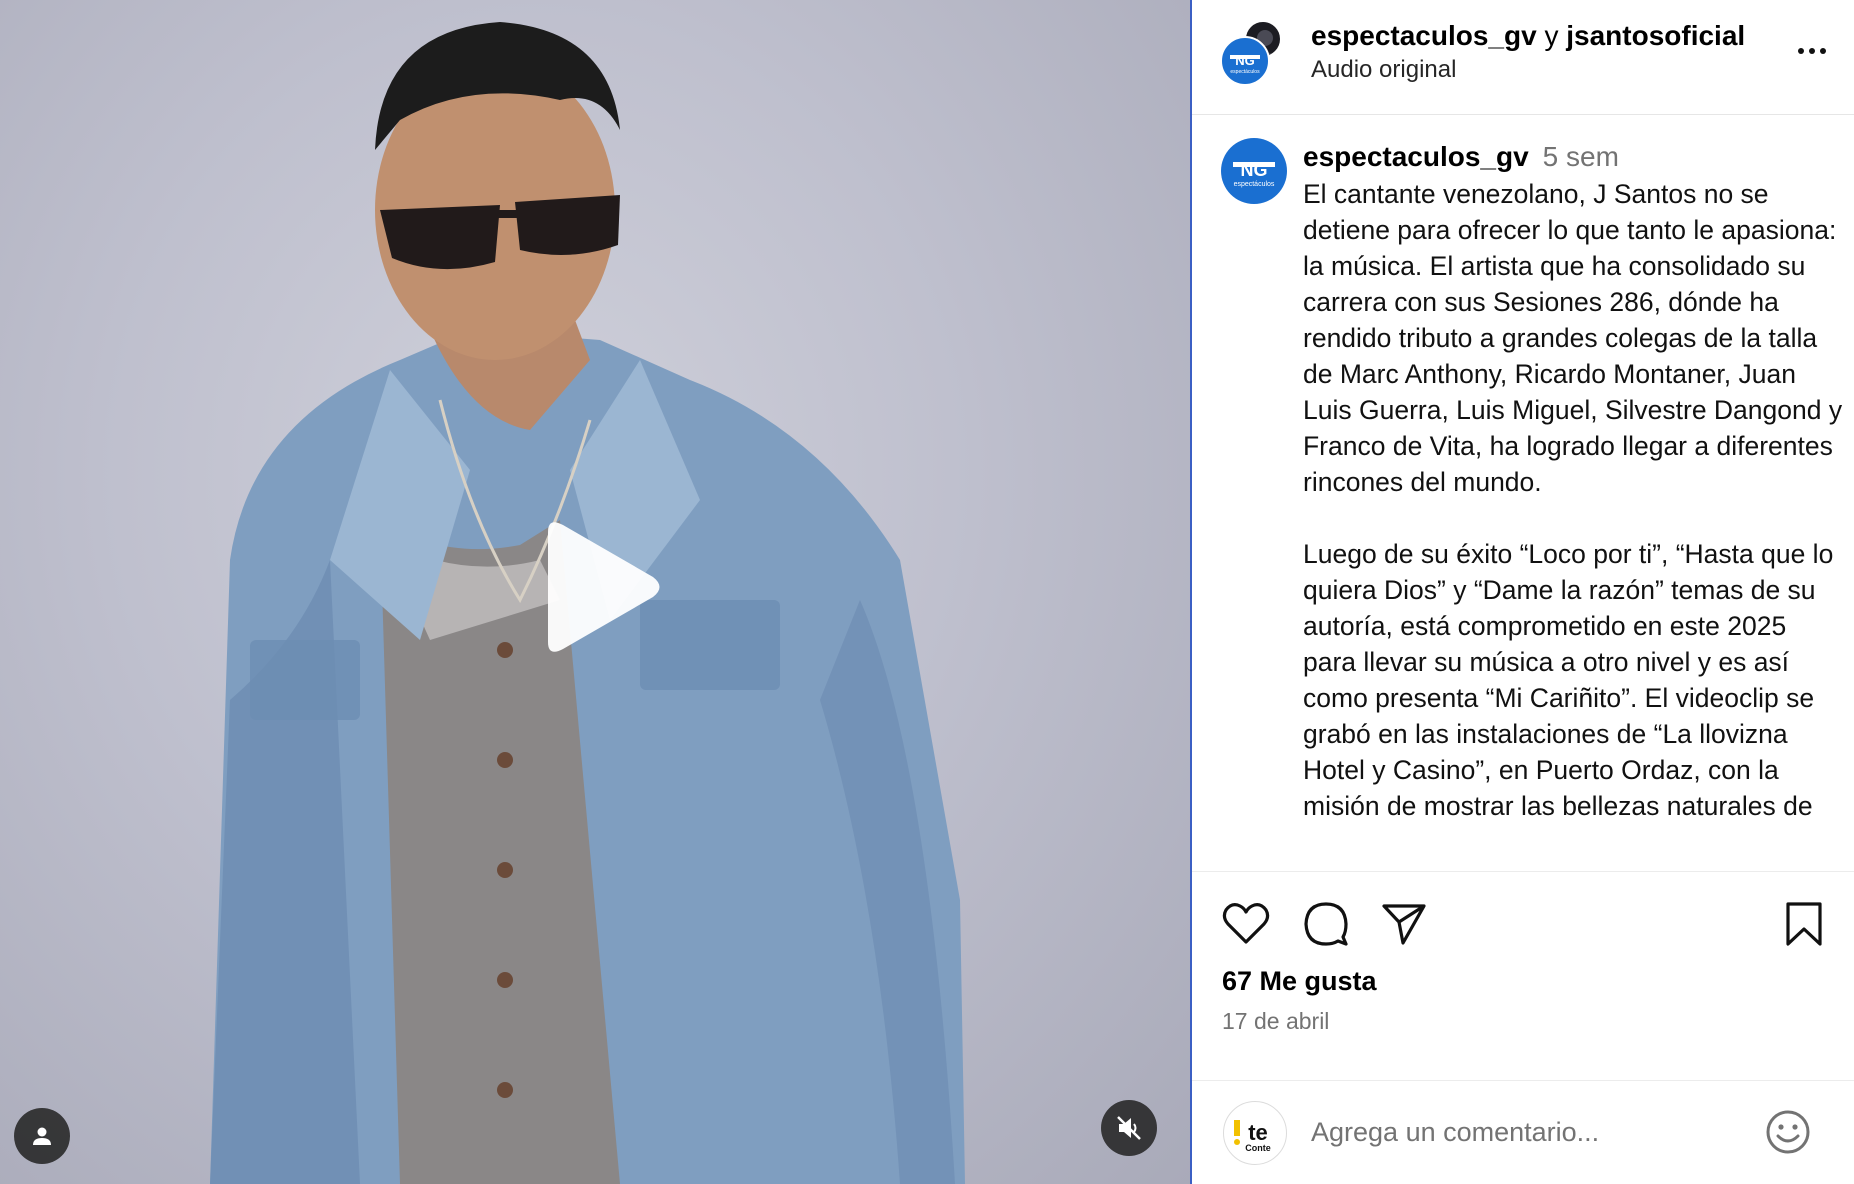 This screenshot has height=1184, width=1854. What do you see at coordinates (1258, 1132) in the screenshot?
I see `svg-text: te` at bounding box center [1258, 1132].